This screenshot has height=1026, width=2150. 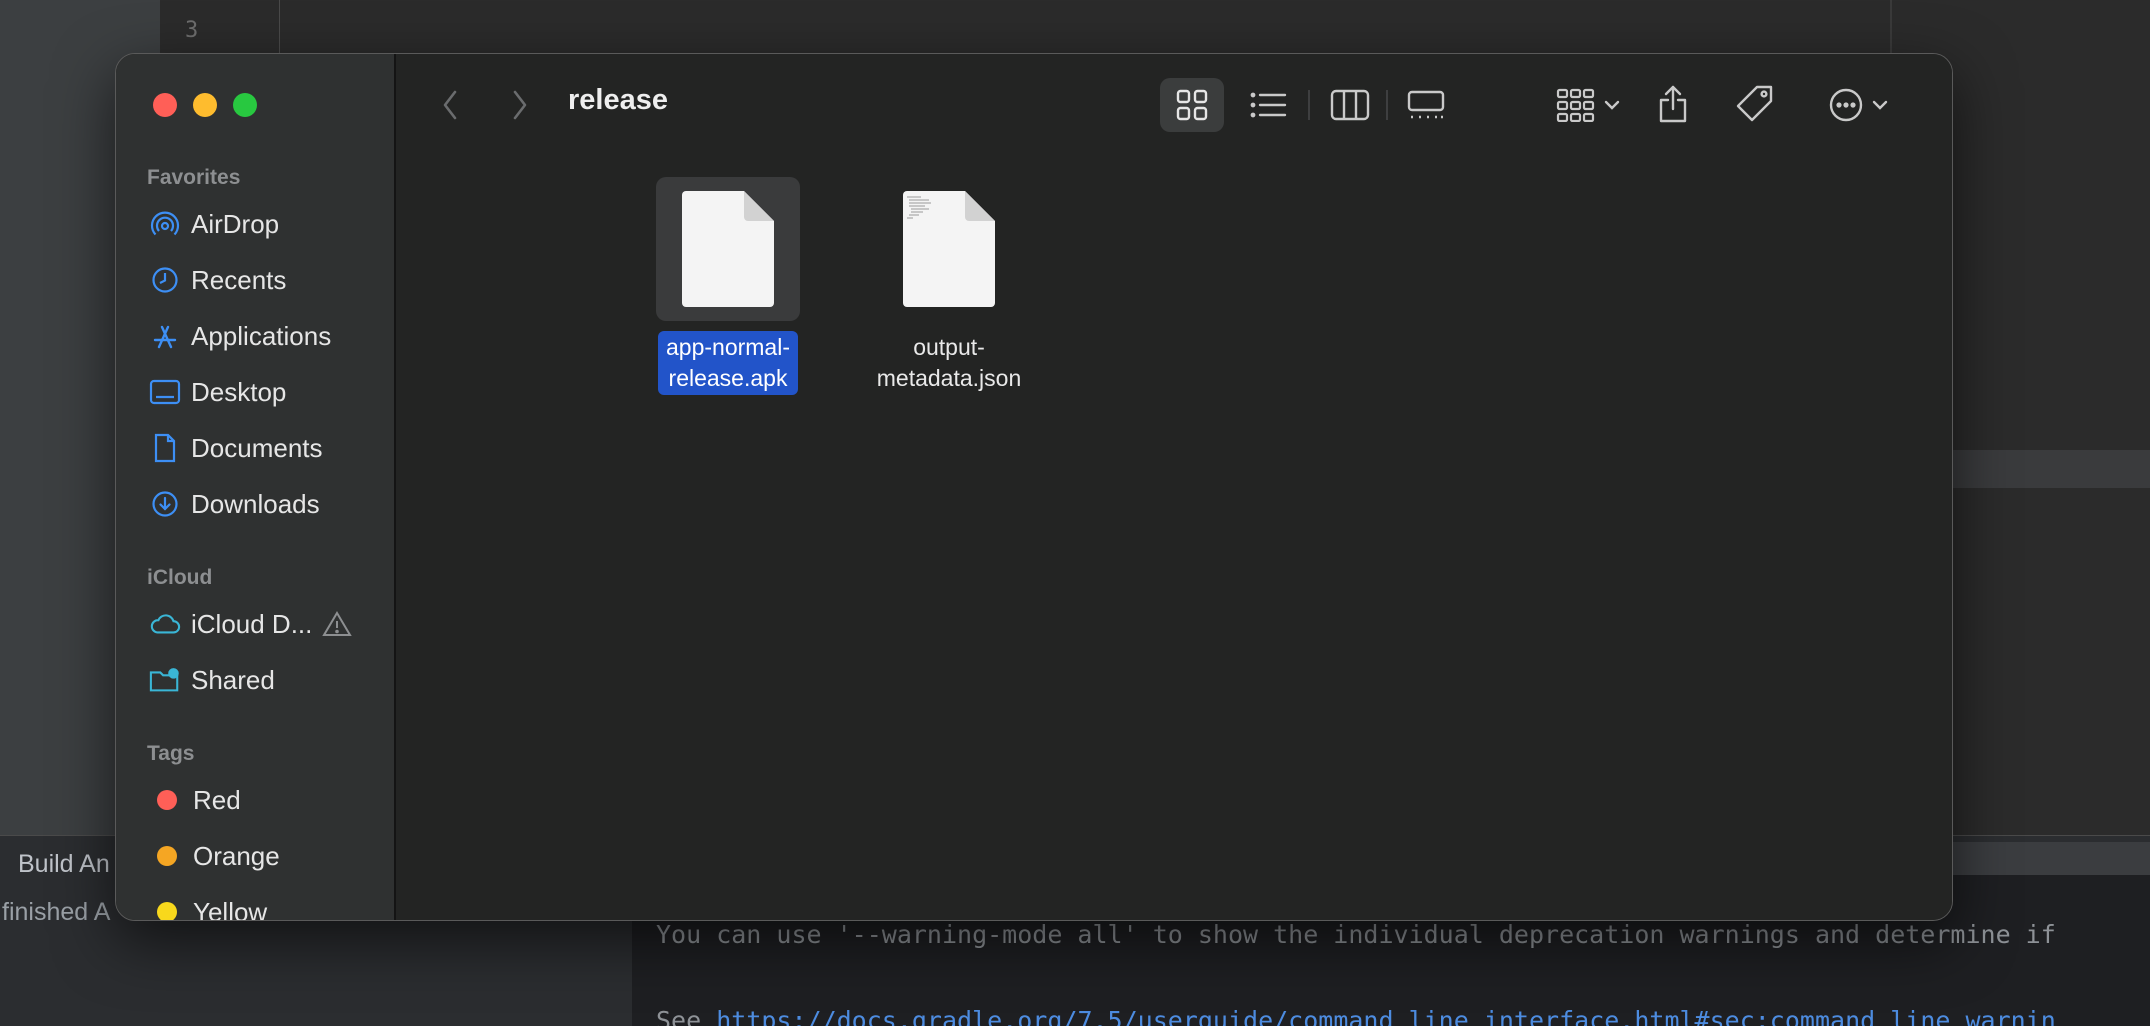 I want to click on file-name: app-normal- release.apk, so click(x=728, y=363).